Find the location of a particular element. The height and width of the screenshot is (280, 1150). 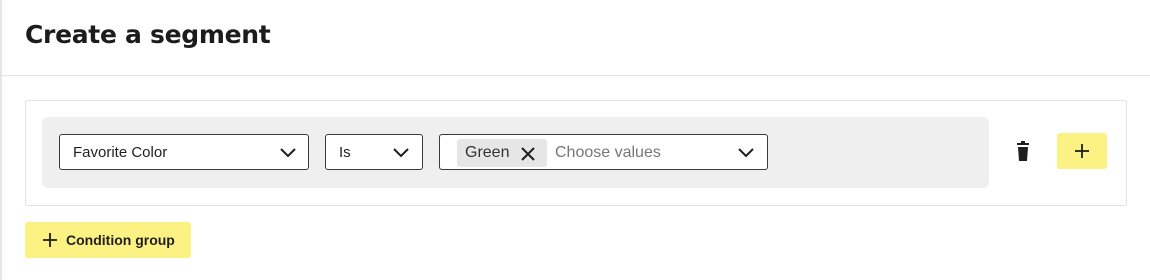

operator-select: Is is located at coordinates (374, 152).